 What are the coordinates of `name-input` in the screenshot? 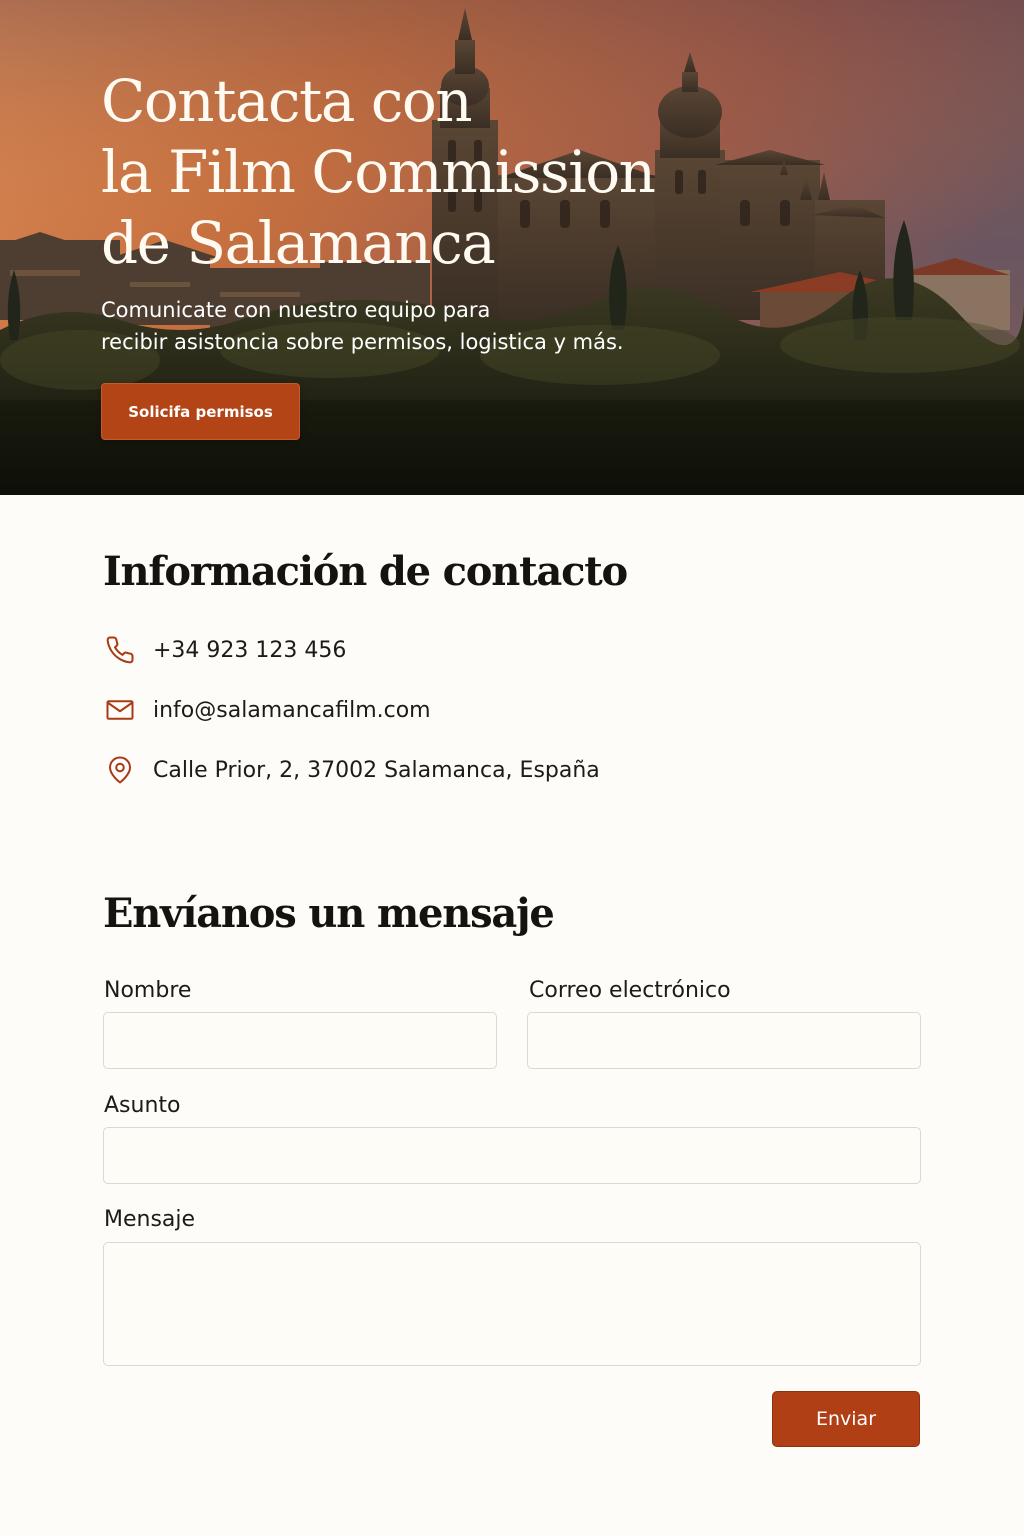 It's located at (300, 1040).